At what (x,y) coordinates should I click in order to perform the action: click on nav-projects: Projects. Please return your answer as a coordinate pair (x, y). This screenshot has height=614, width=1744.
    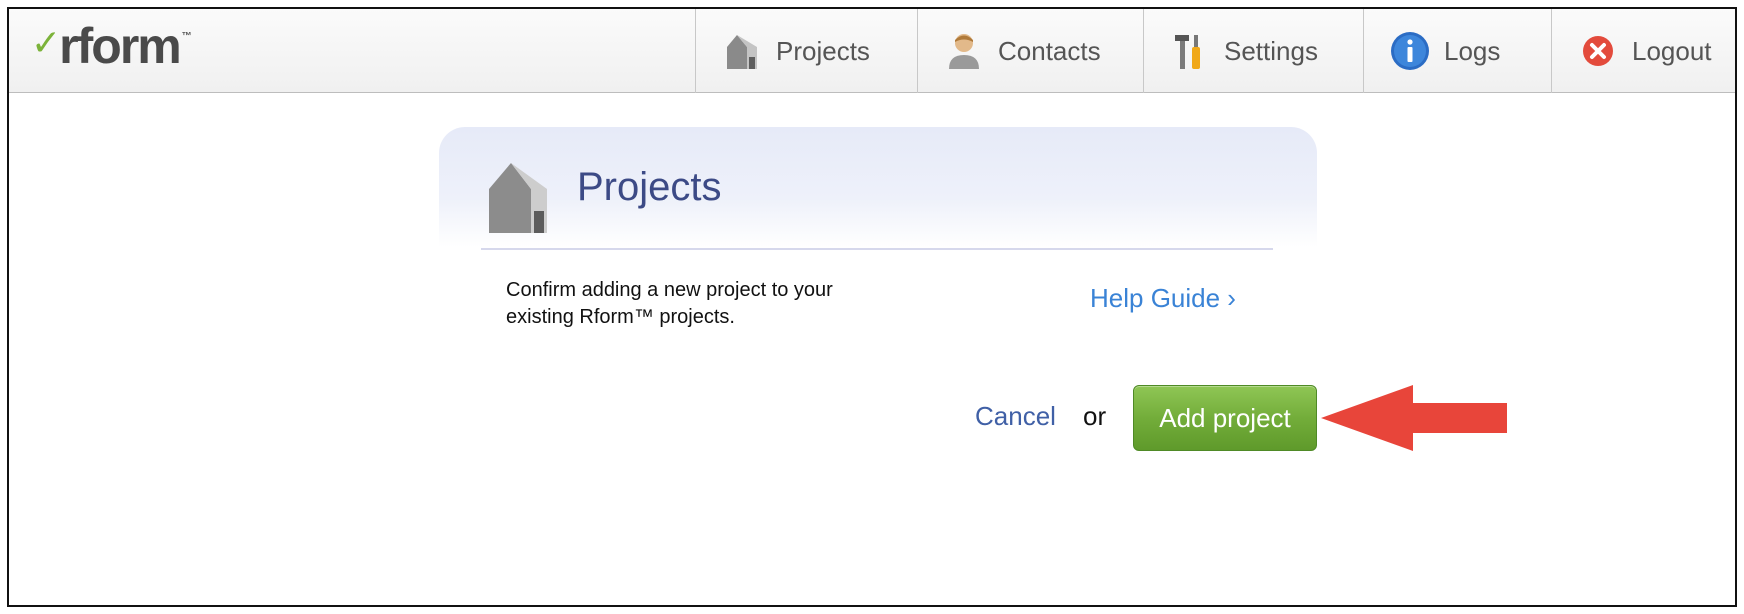
    Looking at the image, I should click on (806, 51).